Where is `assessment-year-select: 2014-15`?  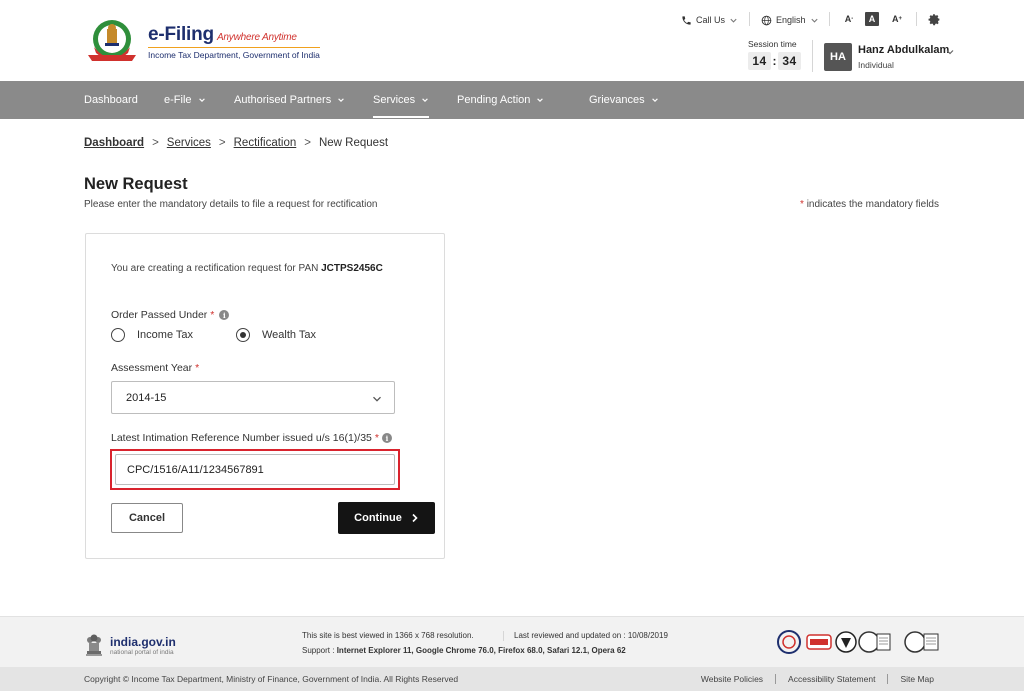 assessment-year-select: 2014-15 is located at coordinates (253, 397).